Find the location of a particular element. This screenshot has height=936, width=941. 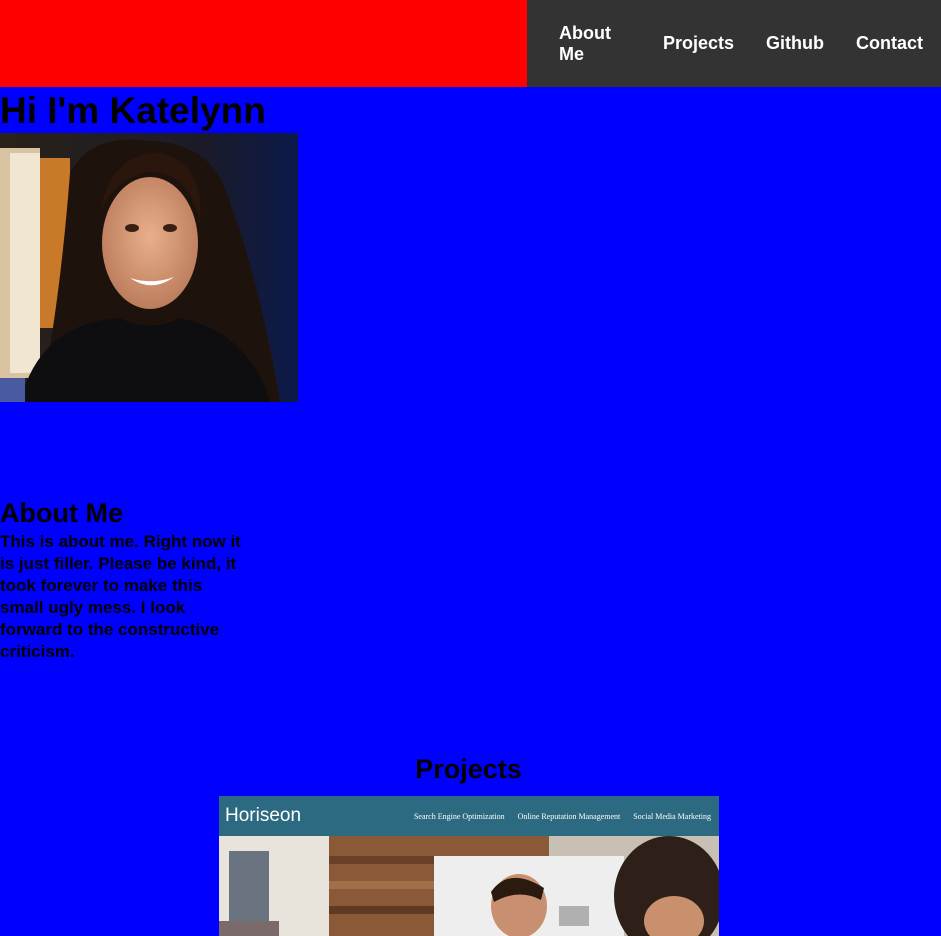

site-header: About Me Projects Github Contact is located at coordinates (470, 43).